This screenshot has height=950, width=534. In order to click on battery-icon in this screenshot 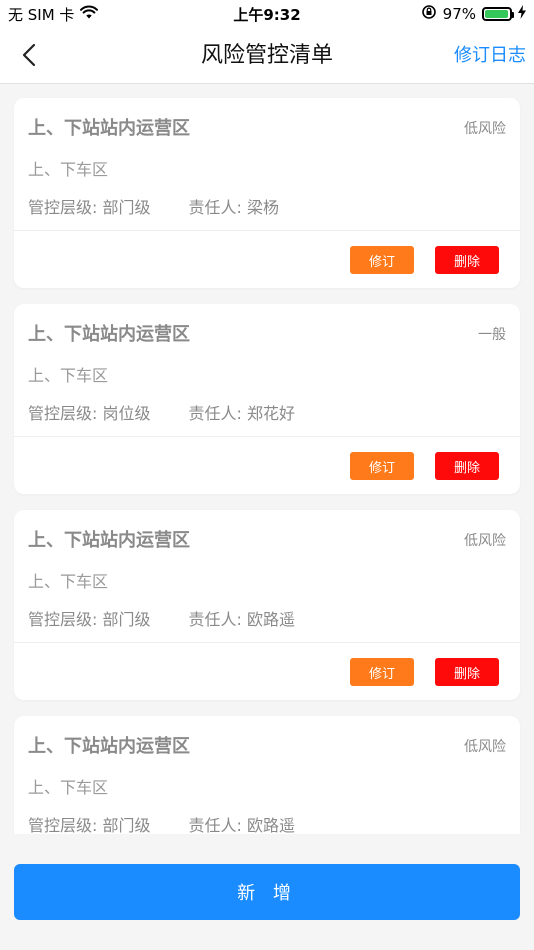, I will do `click(498, 14)`.